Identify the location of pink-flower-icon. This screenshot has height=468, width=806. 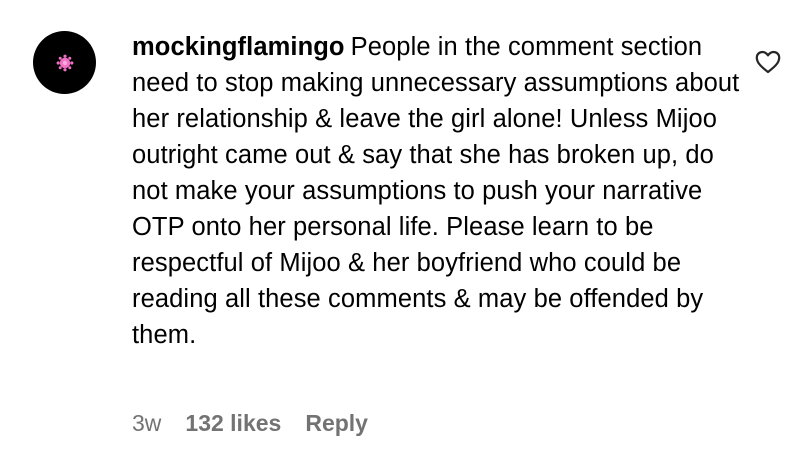
(64, 62).